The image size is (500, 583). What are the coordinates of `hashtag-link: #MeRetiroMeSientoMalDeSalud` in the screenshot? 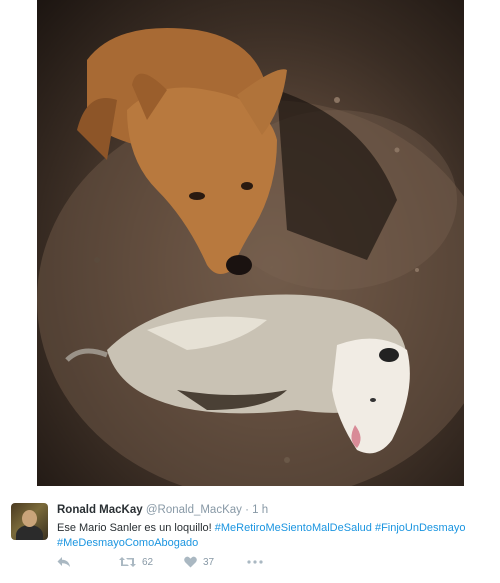 It's located at (293, 528).